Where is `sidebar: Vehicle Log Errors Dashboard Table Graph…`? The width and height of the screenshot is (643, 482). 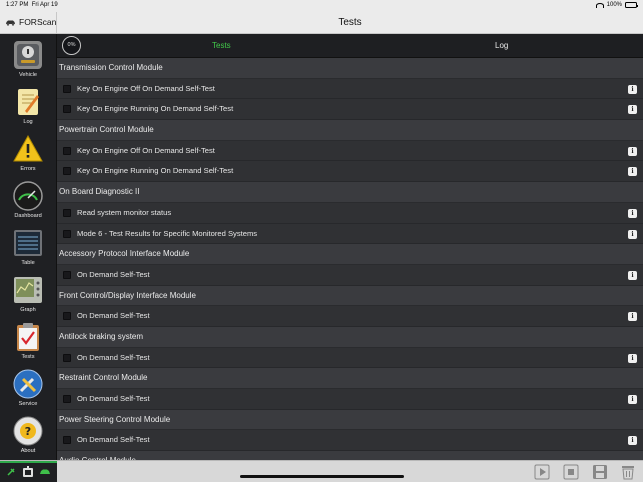
sidebar: Vehicle Log Errors Dashboard Table Graph… is located at coordinates (28, 247).